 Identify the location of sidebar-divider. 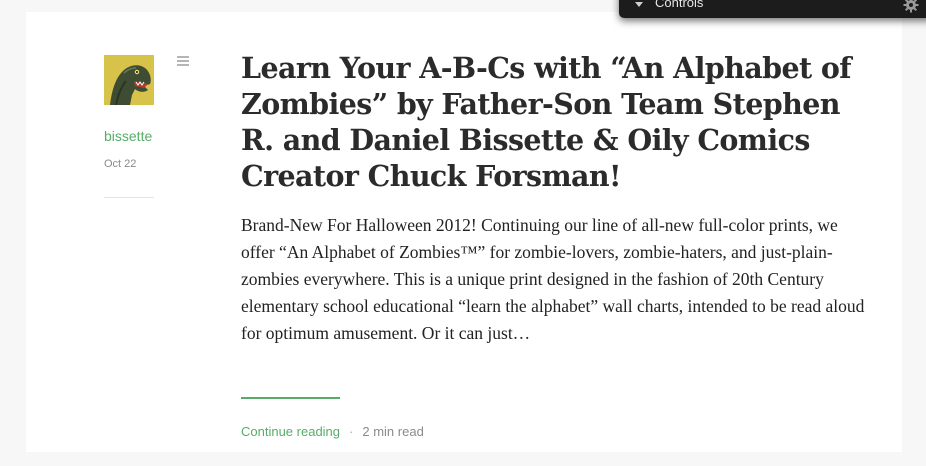
(129, 197).